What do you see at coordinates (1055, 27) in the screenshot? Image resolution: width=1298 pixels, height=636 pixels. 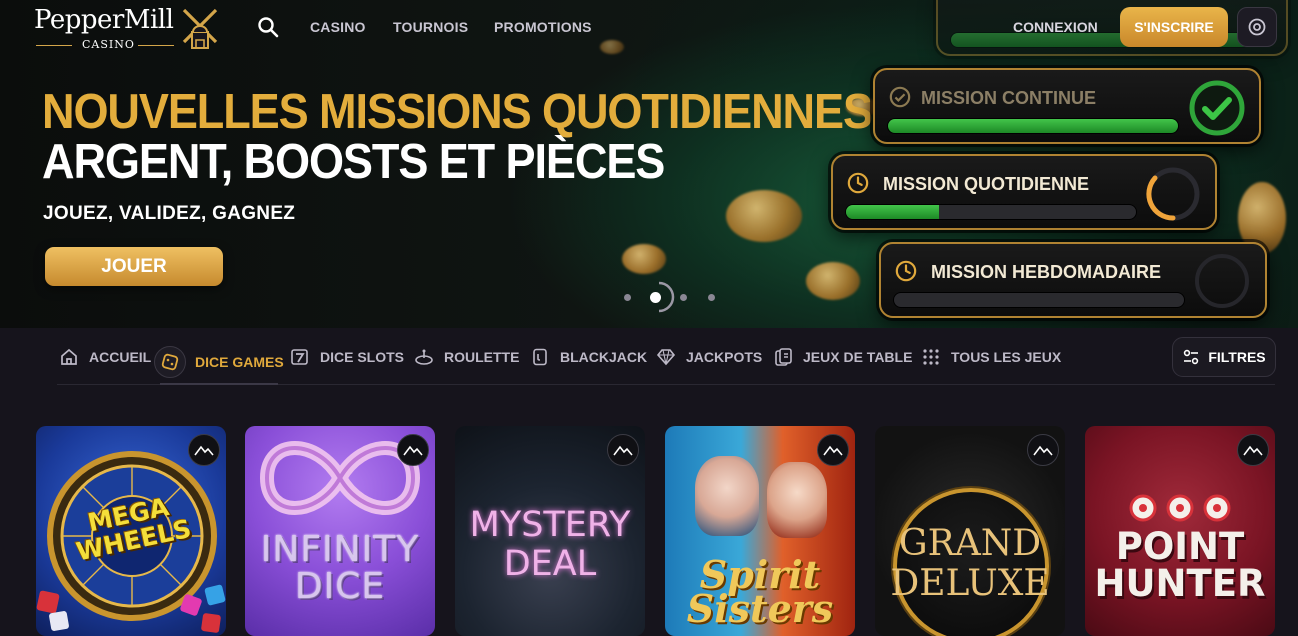 I see `login-link: CONNEXION` at bounding box center [1055, 27].